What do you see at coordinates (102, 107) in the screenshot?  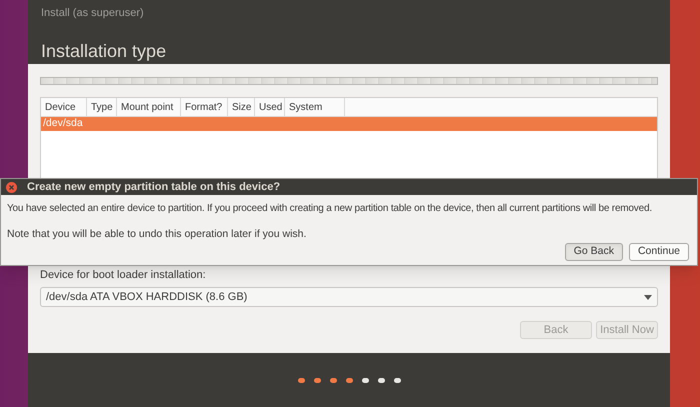 I see `column-header: Type` at bounding box center [102, 107].